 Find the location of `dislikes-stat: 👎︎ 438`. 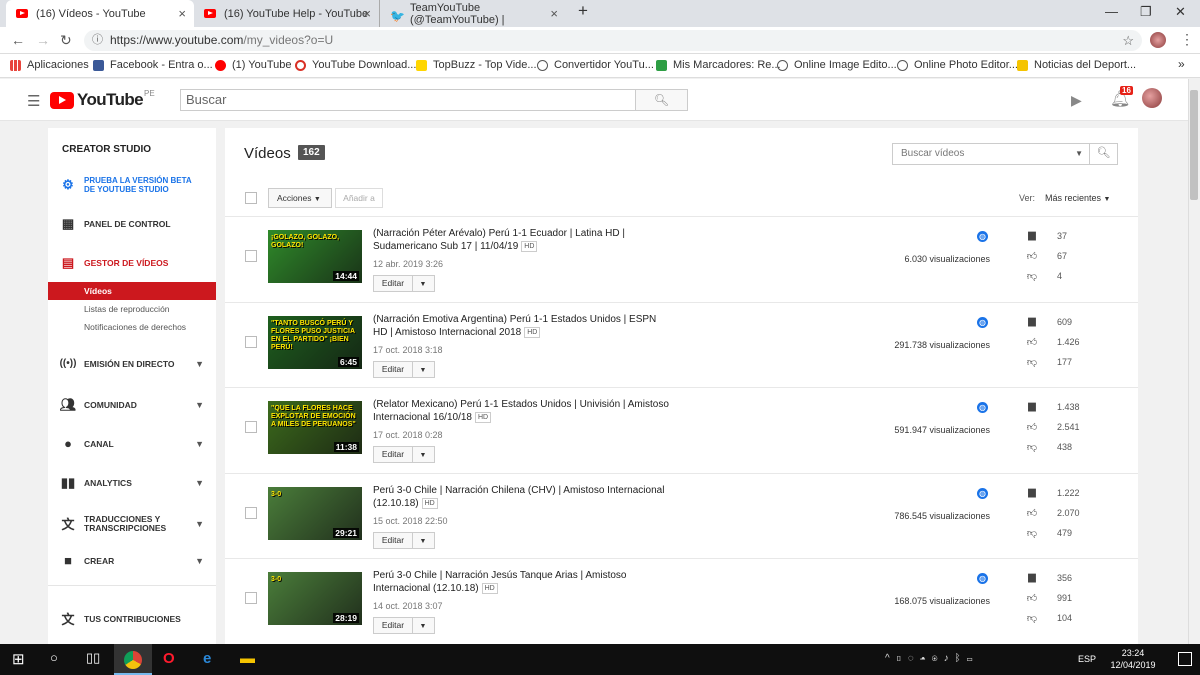

dislikes-stat: 👎︎ 438 is located at coordinates (1048, 447).